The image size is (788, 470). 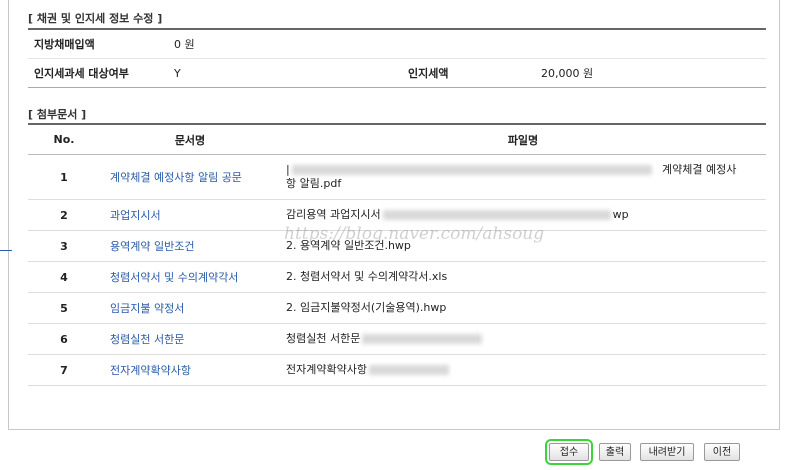 What do you see at coordinates (523, 177) in the screenshot?
I see `file-cell: 계약체결 예정사 | 항 알림.pdf` at bounding box center [523, 177].